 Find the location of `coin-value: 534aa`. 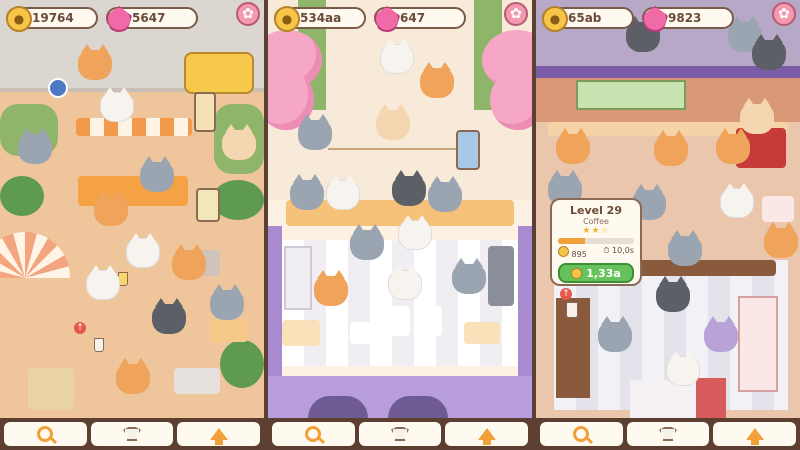

coin-value: 534aa is located at coordinates (321, 18).